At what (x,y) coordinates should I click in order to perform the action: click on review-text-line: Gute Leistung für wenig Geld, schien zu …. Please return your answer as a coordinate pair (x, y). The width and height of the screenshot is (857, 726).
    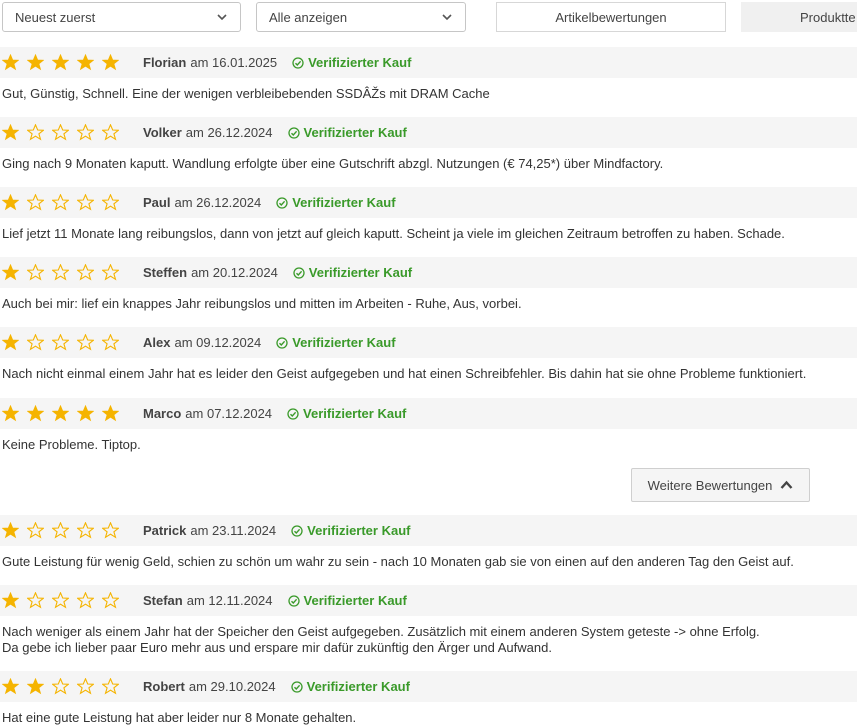
    Looking at the image, I should click on (398, 561).